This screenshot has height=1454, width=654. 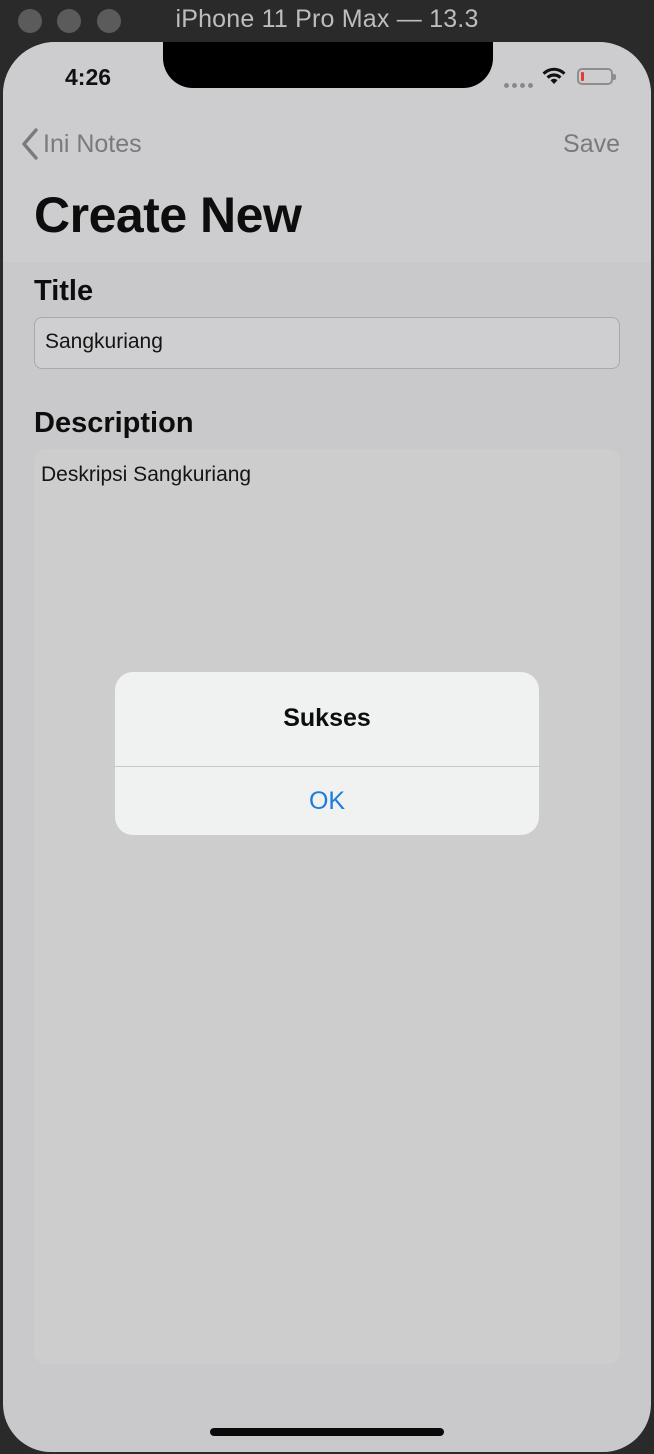 What do you see at coordinates (327, 1432) in the screenshot?
I see `home-indicator` at bounding box center [327, 1432].